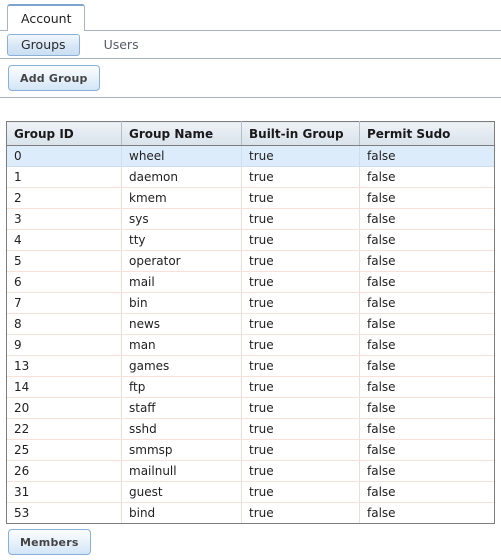  I want to click on cell-group-id: 4, so click(64, 240).